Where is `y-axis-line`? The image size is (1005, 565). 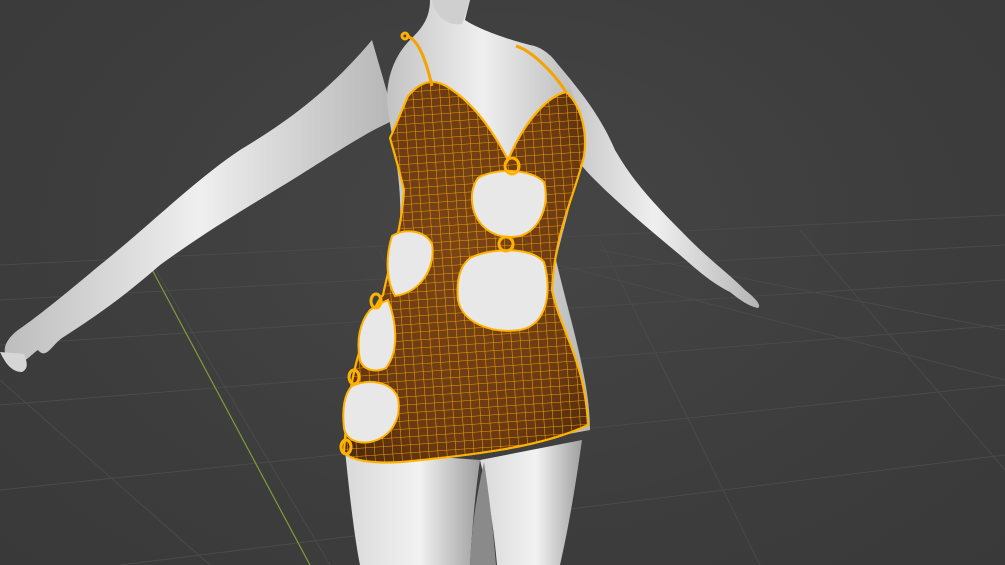
y-axis-line is located at coordinates (229, 413).